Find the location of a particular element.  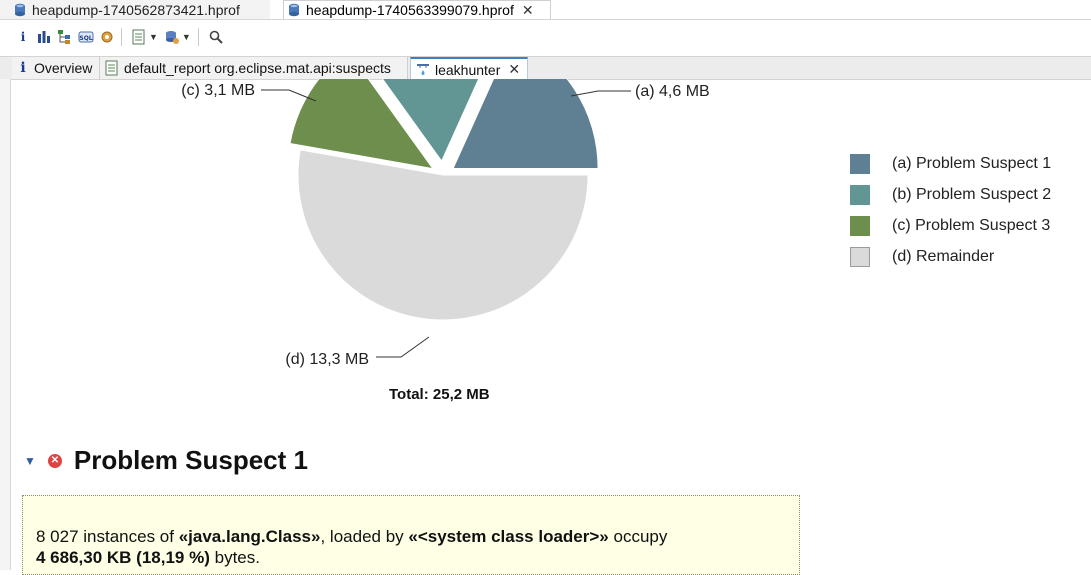

chart-total: Total: 25,2 MB is located at coordinates (439, 394).